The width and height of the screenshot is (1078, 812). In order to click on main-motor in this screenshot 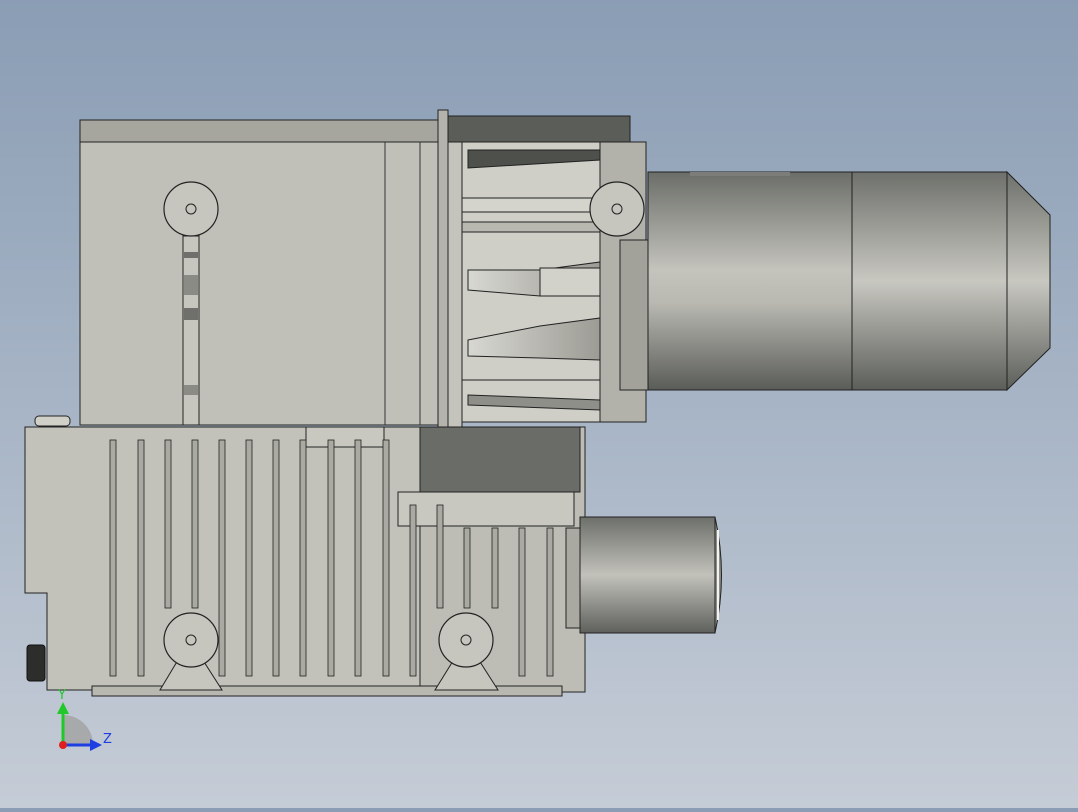, I will do `click(849, 281)`.